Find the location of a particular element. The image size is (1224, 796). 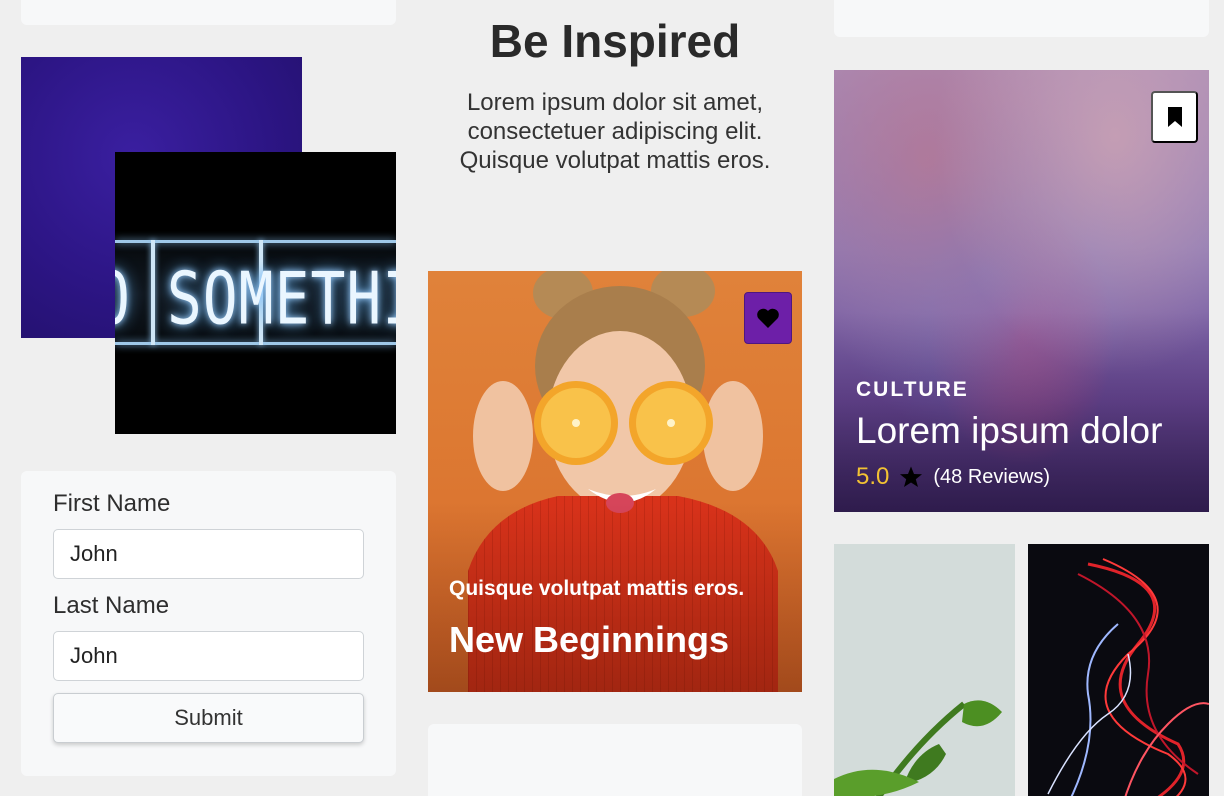

review-count: (48 Reviews) is located at coordinates (992, 476).